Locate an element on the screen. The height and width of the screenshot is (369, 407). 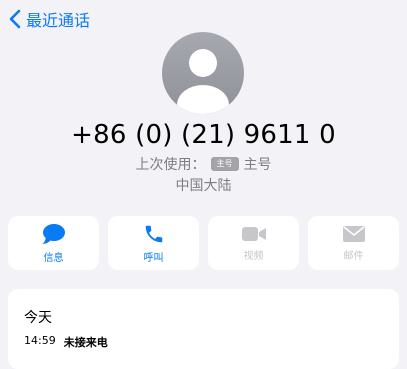
last-used-line: 上次使用： 主号 主号 is located at coordinates (203, 164).